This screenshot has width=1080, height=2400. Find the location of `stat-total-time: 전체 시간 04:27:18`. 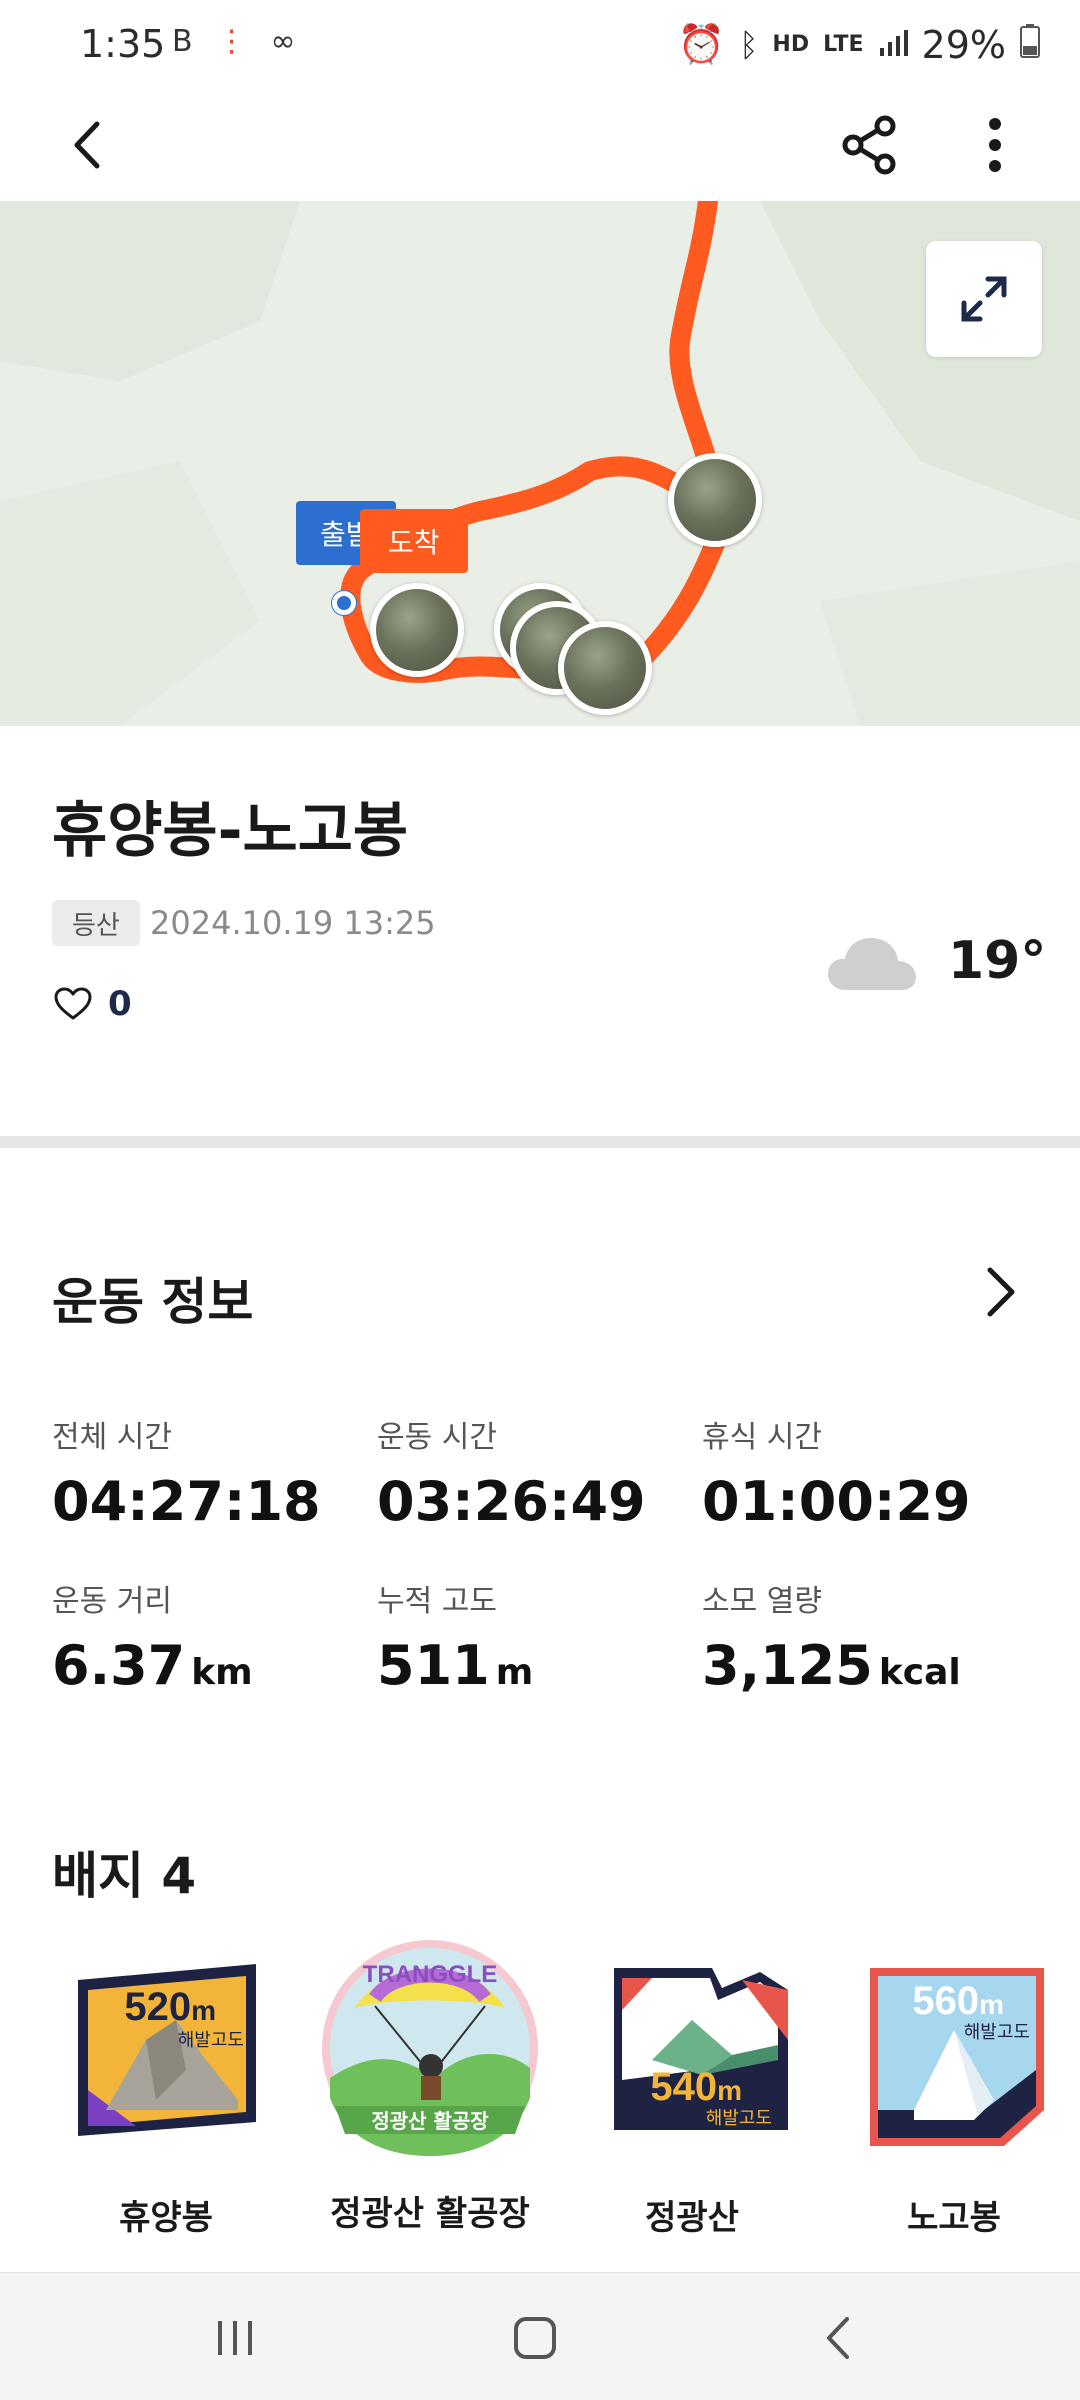

stat-total-time: 전체 시간 04:27:18 is located at coordinates (186, 1472).